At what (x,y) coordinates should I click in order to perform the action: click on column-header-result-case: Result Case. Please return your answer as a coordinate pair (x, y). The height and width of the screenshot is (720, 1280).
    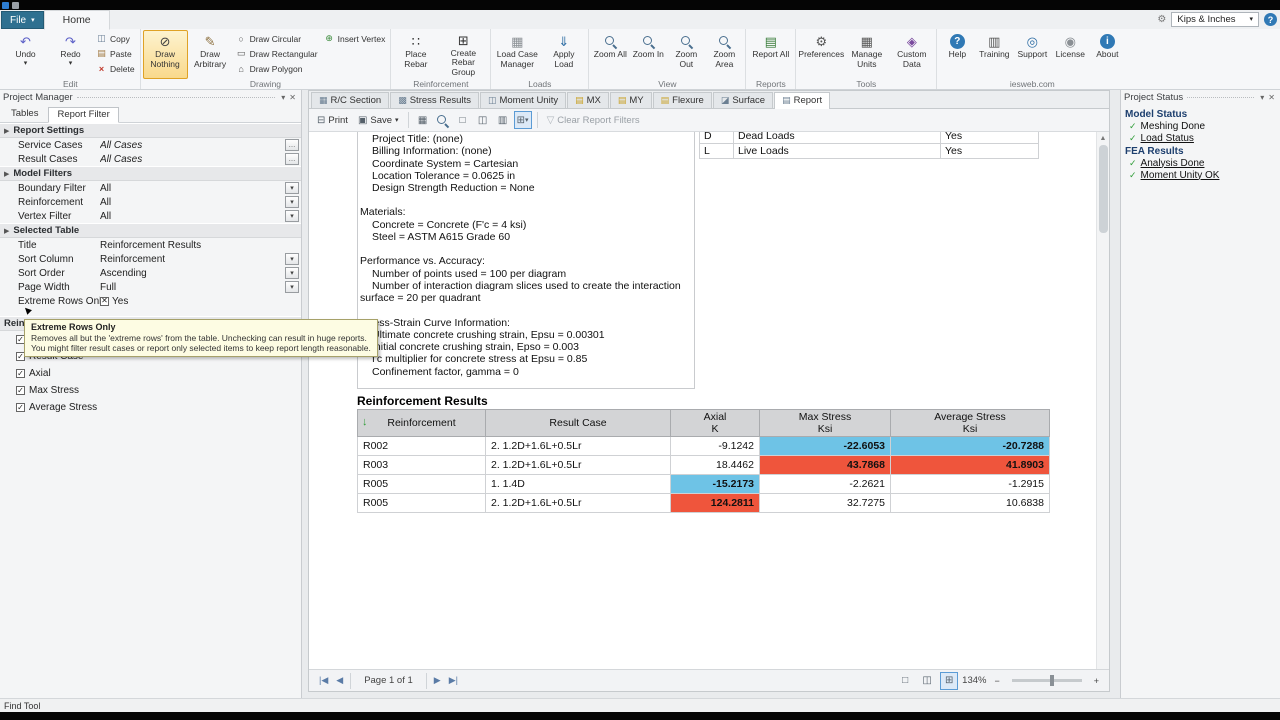
    Looking at the image, I should click on (578, 423).